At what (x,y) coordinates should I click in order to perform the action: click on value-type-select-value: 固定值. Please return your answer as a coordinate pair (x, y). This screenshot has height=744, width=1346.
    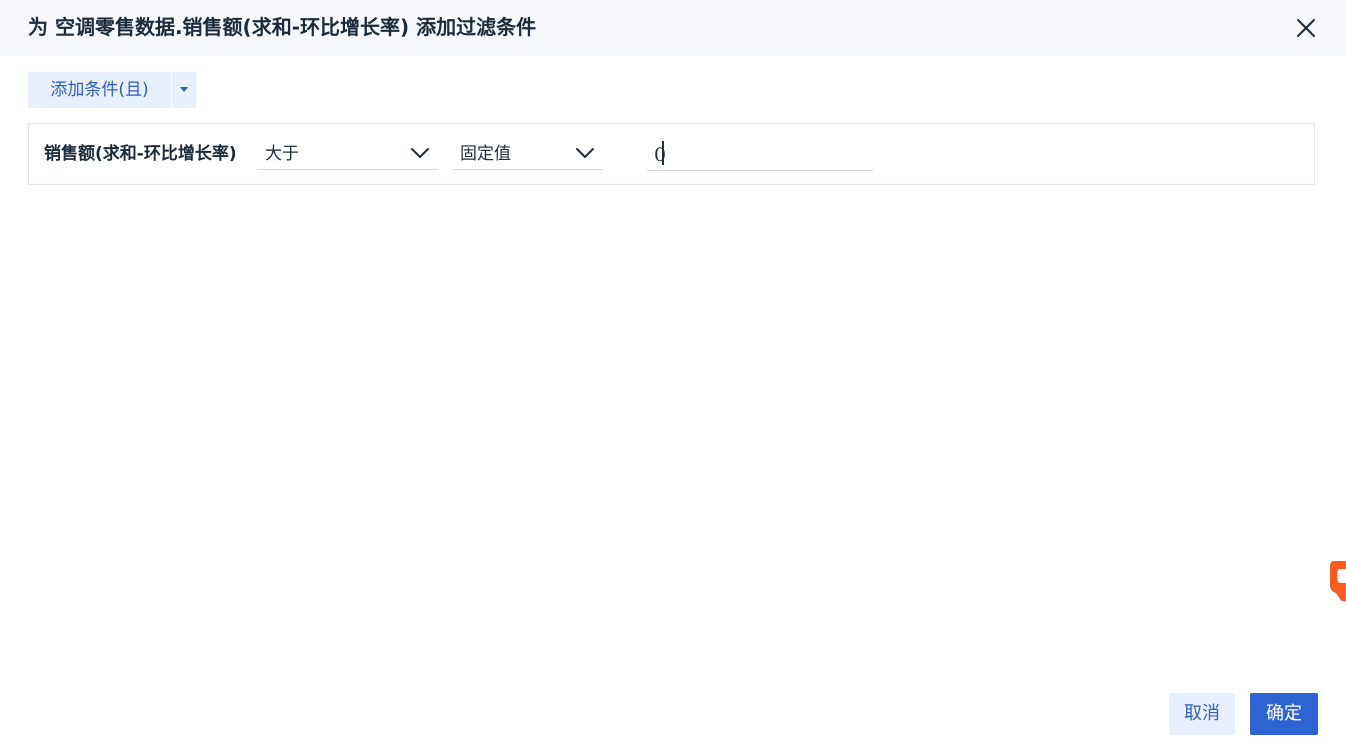
    Looking at the image, I should click on (485, 154).